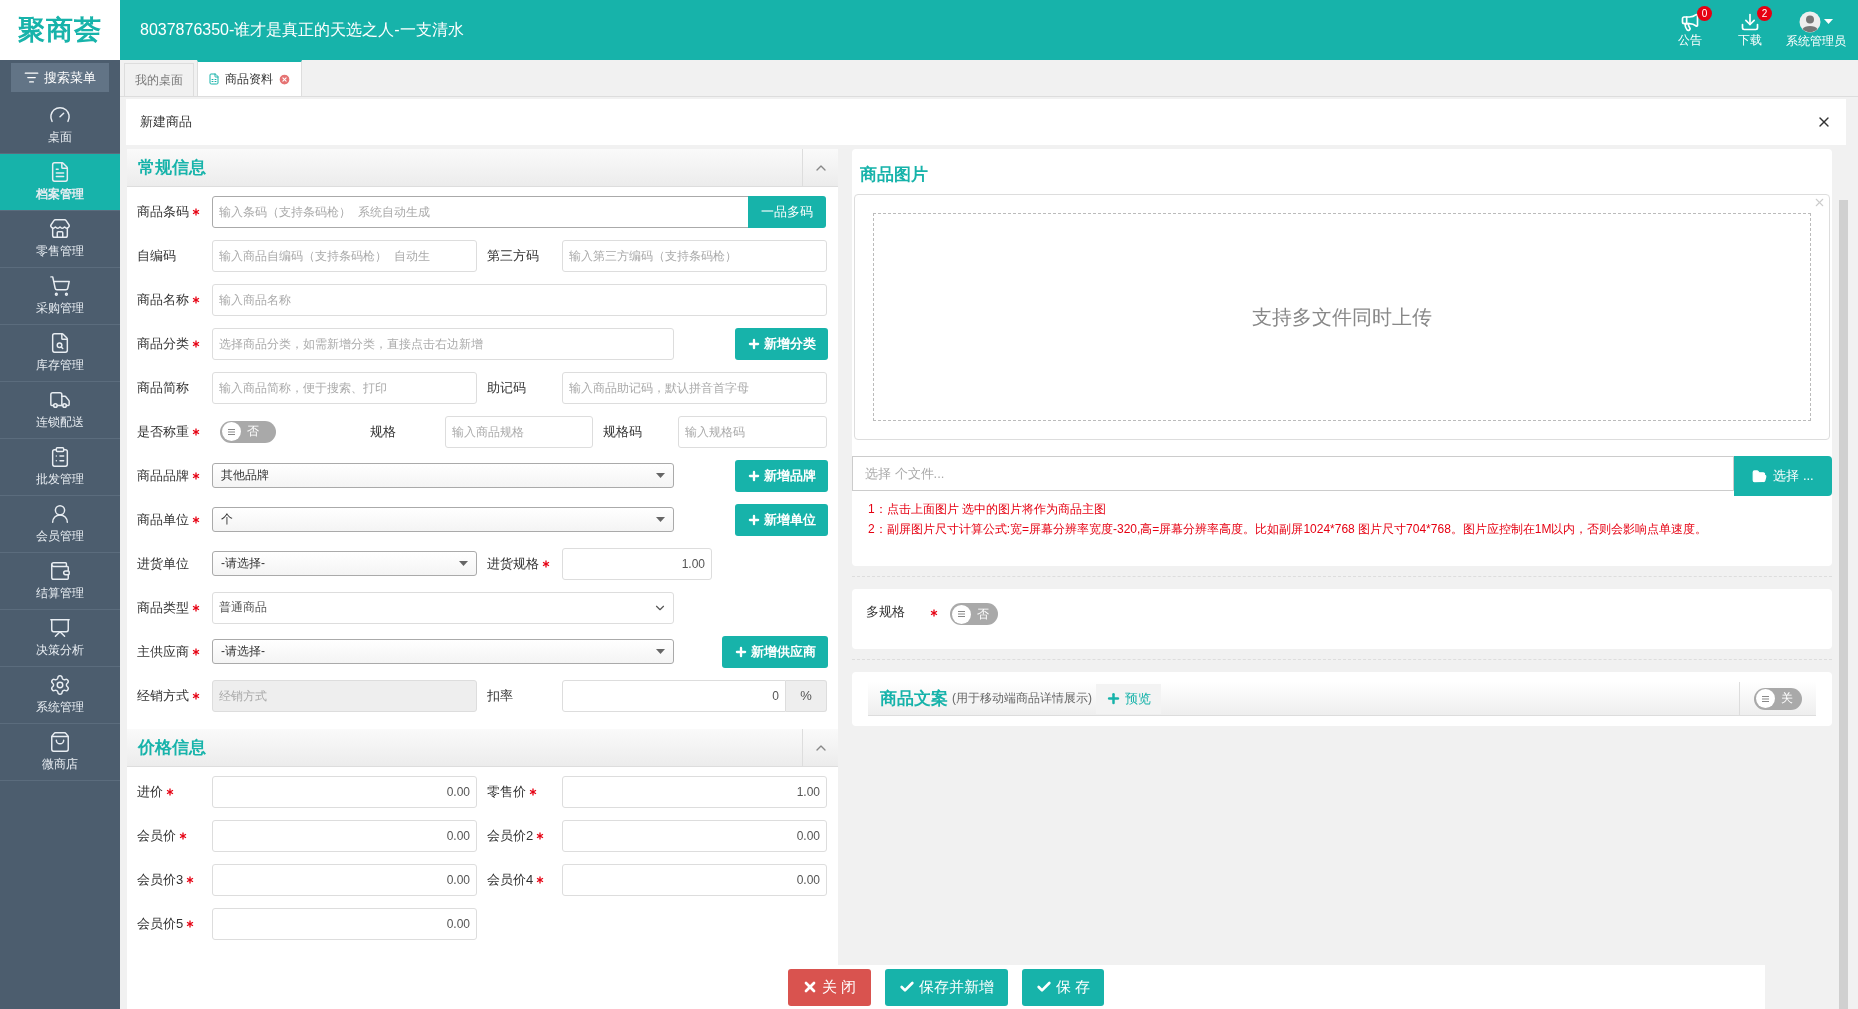 Image resolution: width=1858 pixels, height=1009 pixels. What do you see at coordinates (894, 175) in the screenshot?
I see `card-title: 商品图片` at bounding box center [894, 175].